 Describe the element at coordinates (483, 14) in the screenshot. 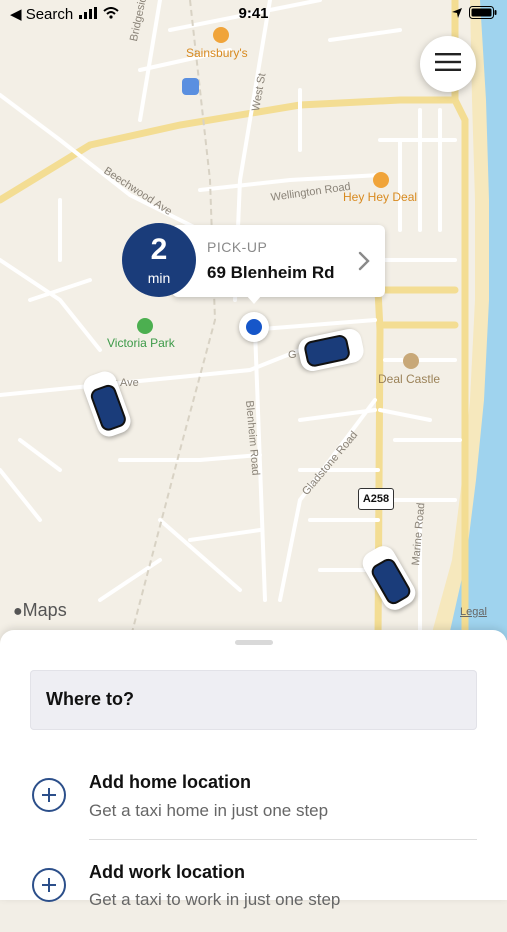

I see `battery-icon` at that location.